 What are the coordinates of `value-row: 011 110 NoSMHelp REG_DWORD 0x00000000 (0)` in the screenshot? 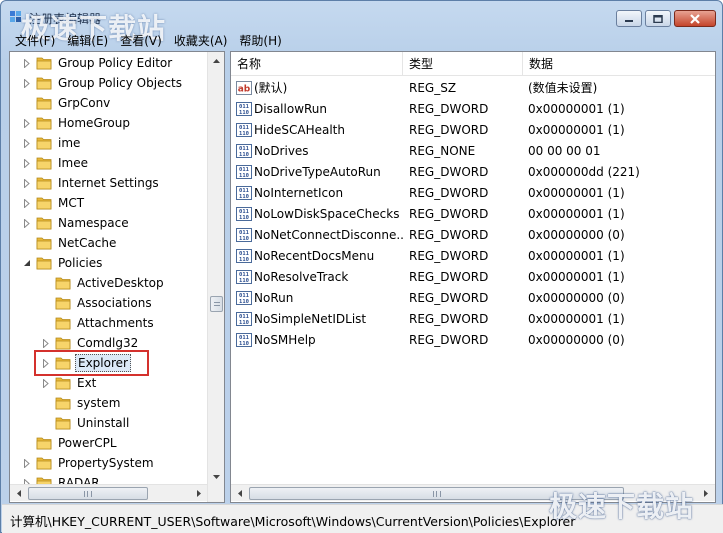 It's located at (473, 339).